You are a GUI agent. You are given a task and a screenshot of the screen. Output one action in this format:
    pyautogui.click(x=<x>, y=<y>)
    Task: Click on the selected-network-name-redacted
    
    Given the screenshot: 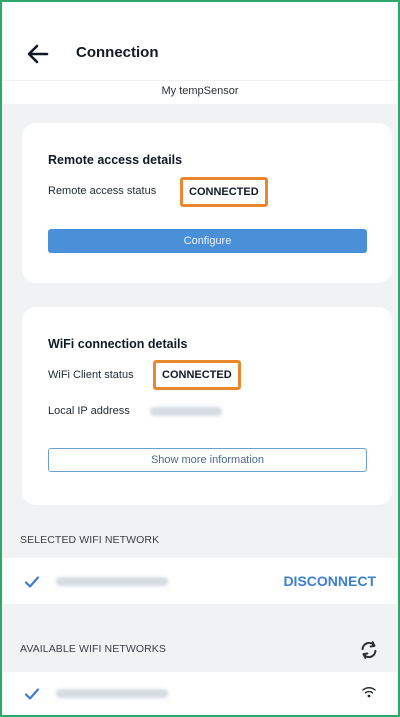 What is the action you would take?
    pyautogui.click(x=112, y=581)
    